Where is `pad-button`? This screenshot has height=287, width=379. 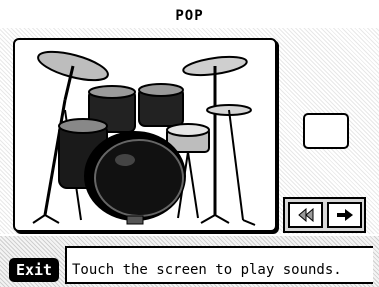
pad-button is located at coordinates (326, 131).